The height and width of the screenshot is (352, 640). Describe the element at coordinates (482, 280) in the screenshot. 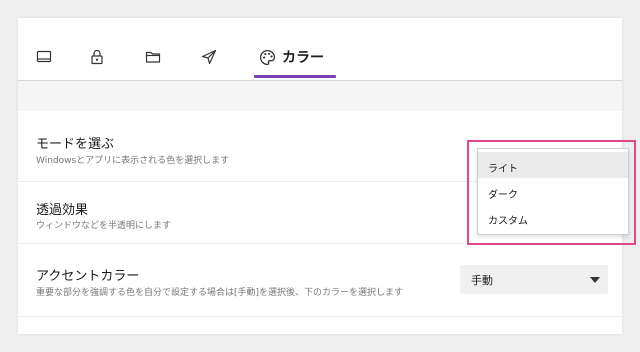

I see `accent-mode-value: 手動` at that location.